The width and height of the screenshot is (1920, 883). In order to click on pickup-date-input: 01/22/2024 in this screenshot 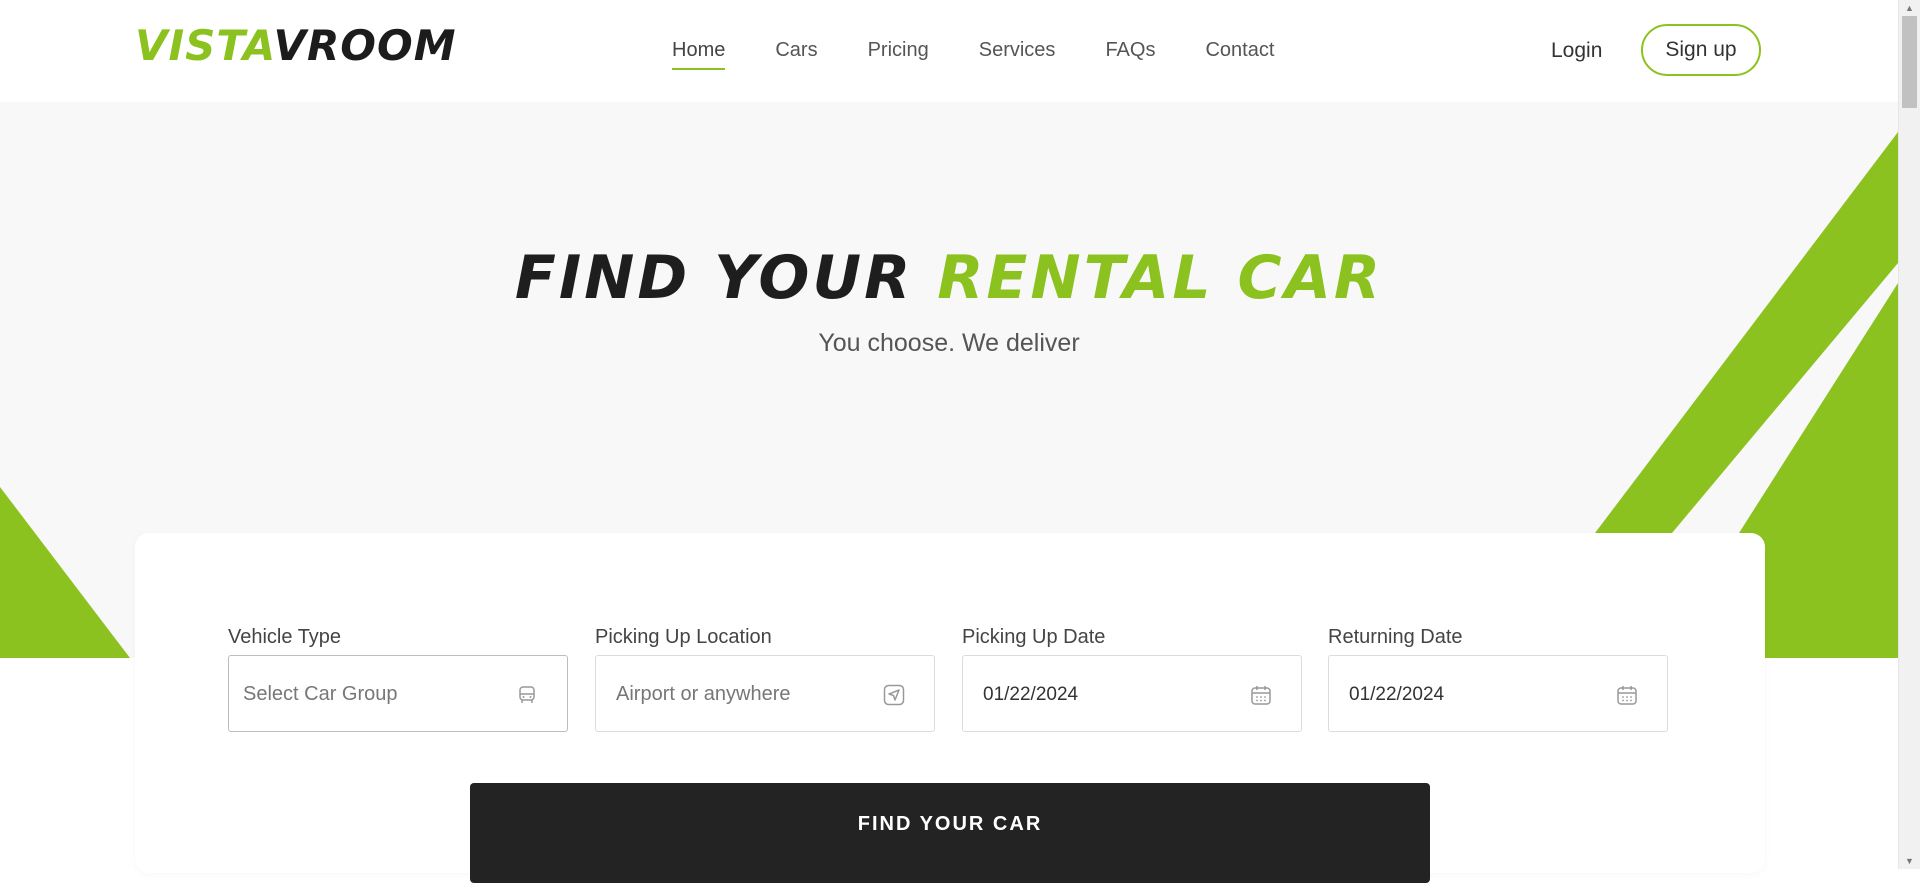, I will do `click(1132, 693)`.